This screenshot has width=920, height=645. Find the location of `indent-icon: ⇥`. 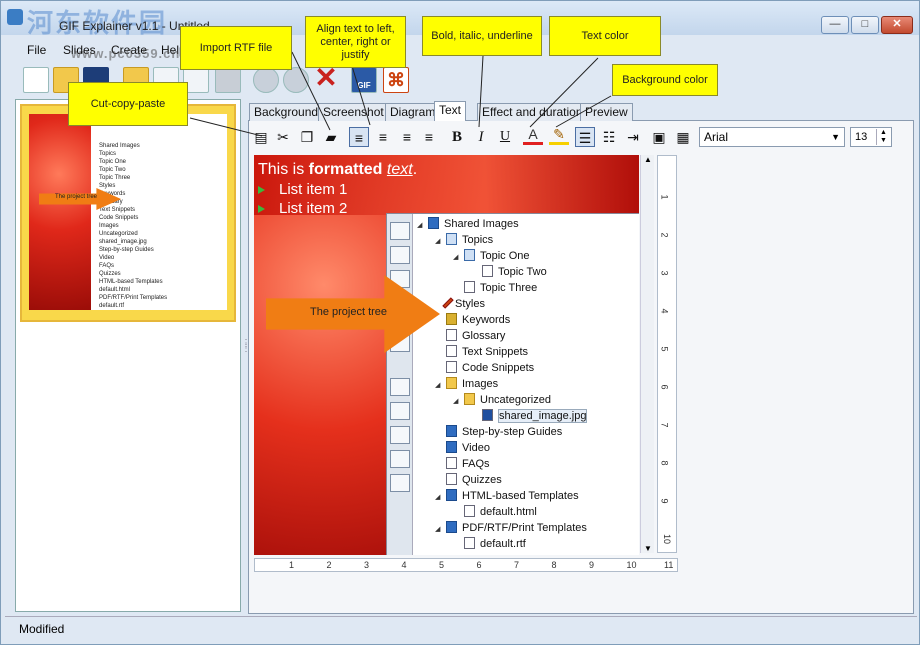

indent-icon: ⇥ is located at coordinates (633, 137).